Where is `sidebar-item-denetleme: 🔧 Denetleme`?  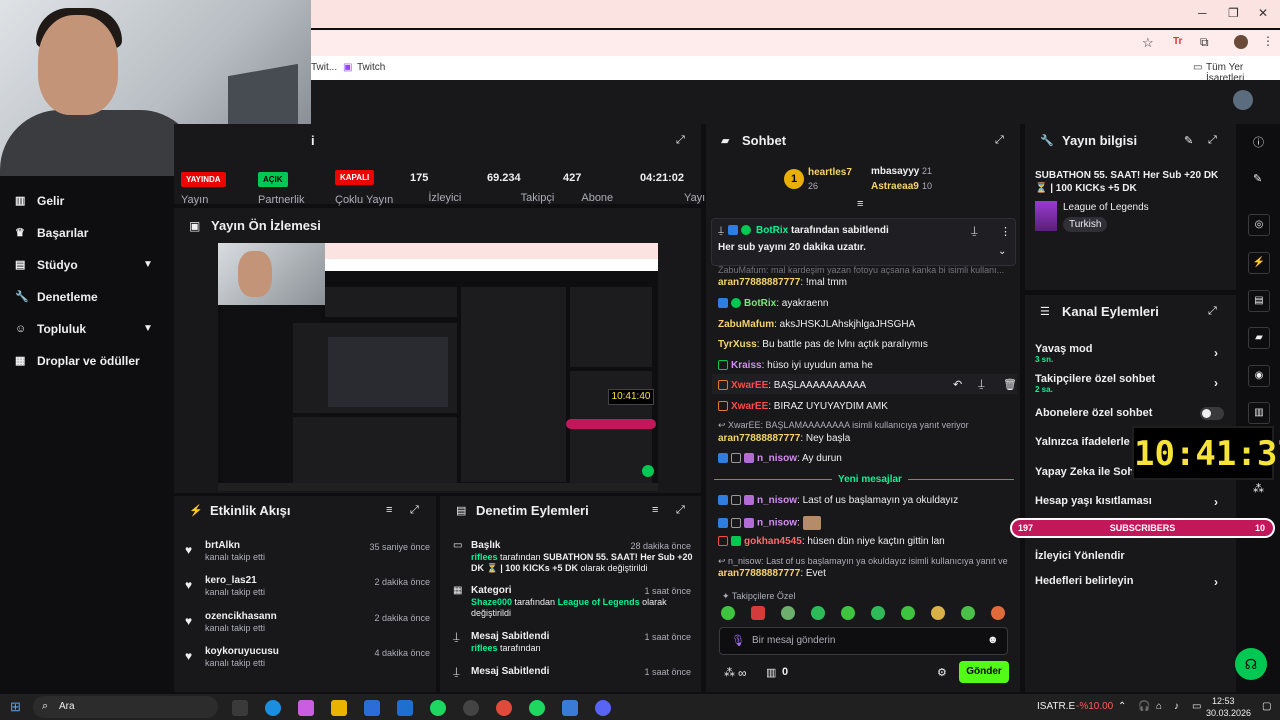 sidebar-item-denetleme: 🔧 Denetleme is located at coordinates (56, 297).